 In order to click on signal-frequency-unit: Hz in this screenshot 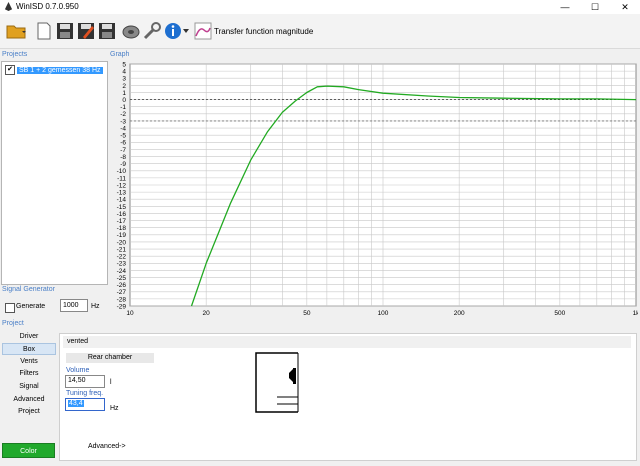, I will do `click(95, 306)`.